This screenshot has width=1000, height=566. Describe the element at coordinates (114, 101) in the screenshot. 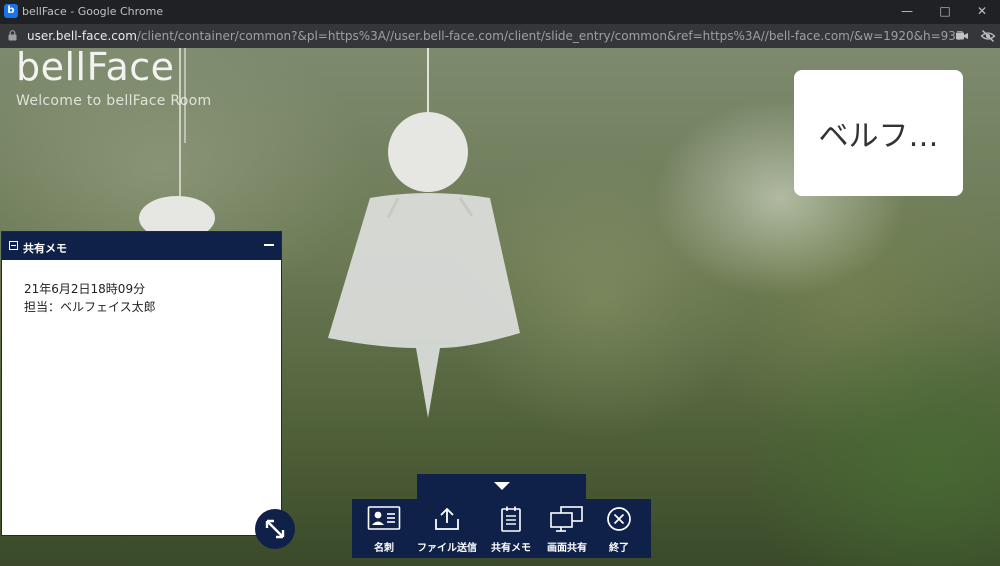

I see `welcome-text: Welcome to bellFace Room` at that location.